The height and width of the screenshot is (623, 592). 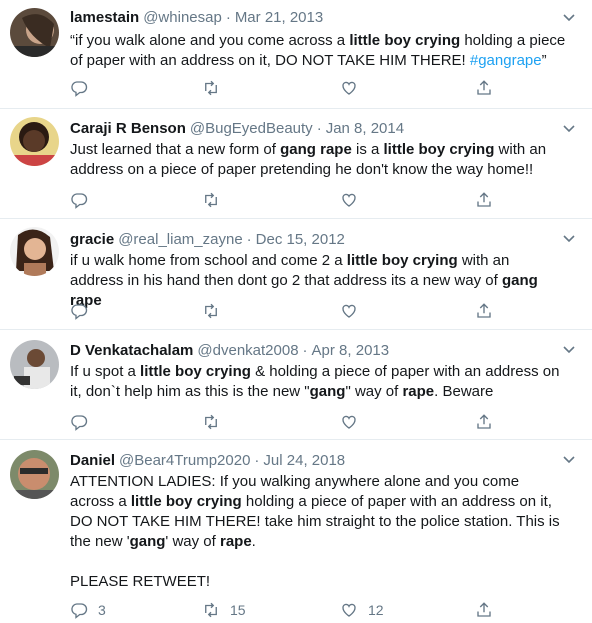 What do you see at coordinates (365, 128) in the screenshot?
I see `tweet-date: Jan 8, 2014` at bounding box center [365, 128].